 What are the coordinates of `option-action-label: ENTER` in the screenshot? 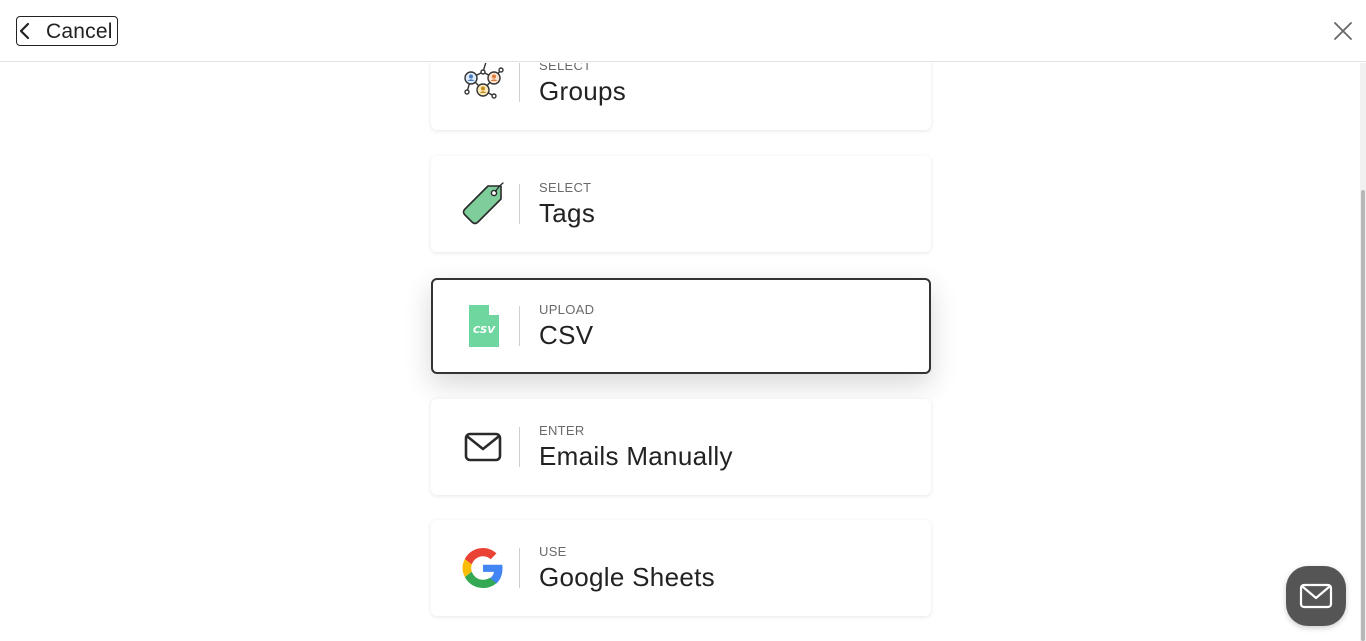 It's located at (562, 430).